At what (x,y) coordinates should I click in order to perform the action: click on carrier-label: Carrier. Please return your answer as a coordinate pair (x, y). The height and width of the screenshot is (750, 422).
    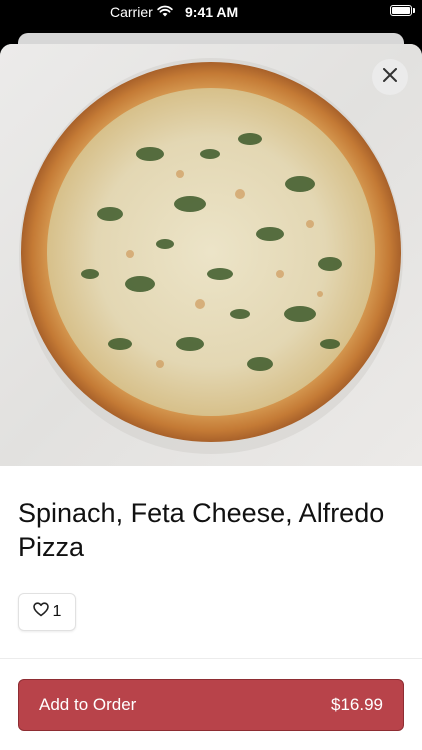
    Looking at the image, I should click on (131, 12).